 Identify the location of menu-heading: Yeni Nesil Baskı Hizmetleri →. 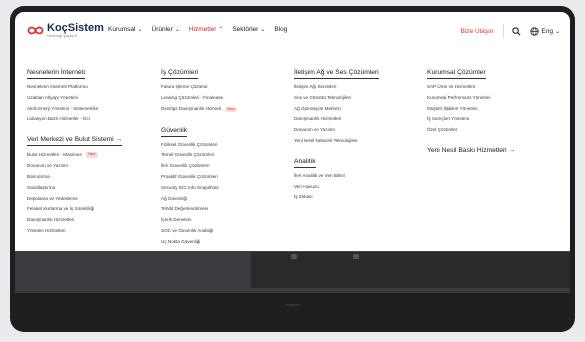
(471, 150).